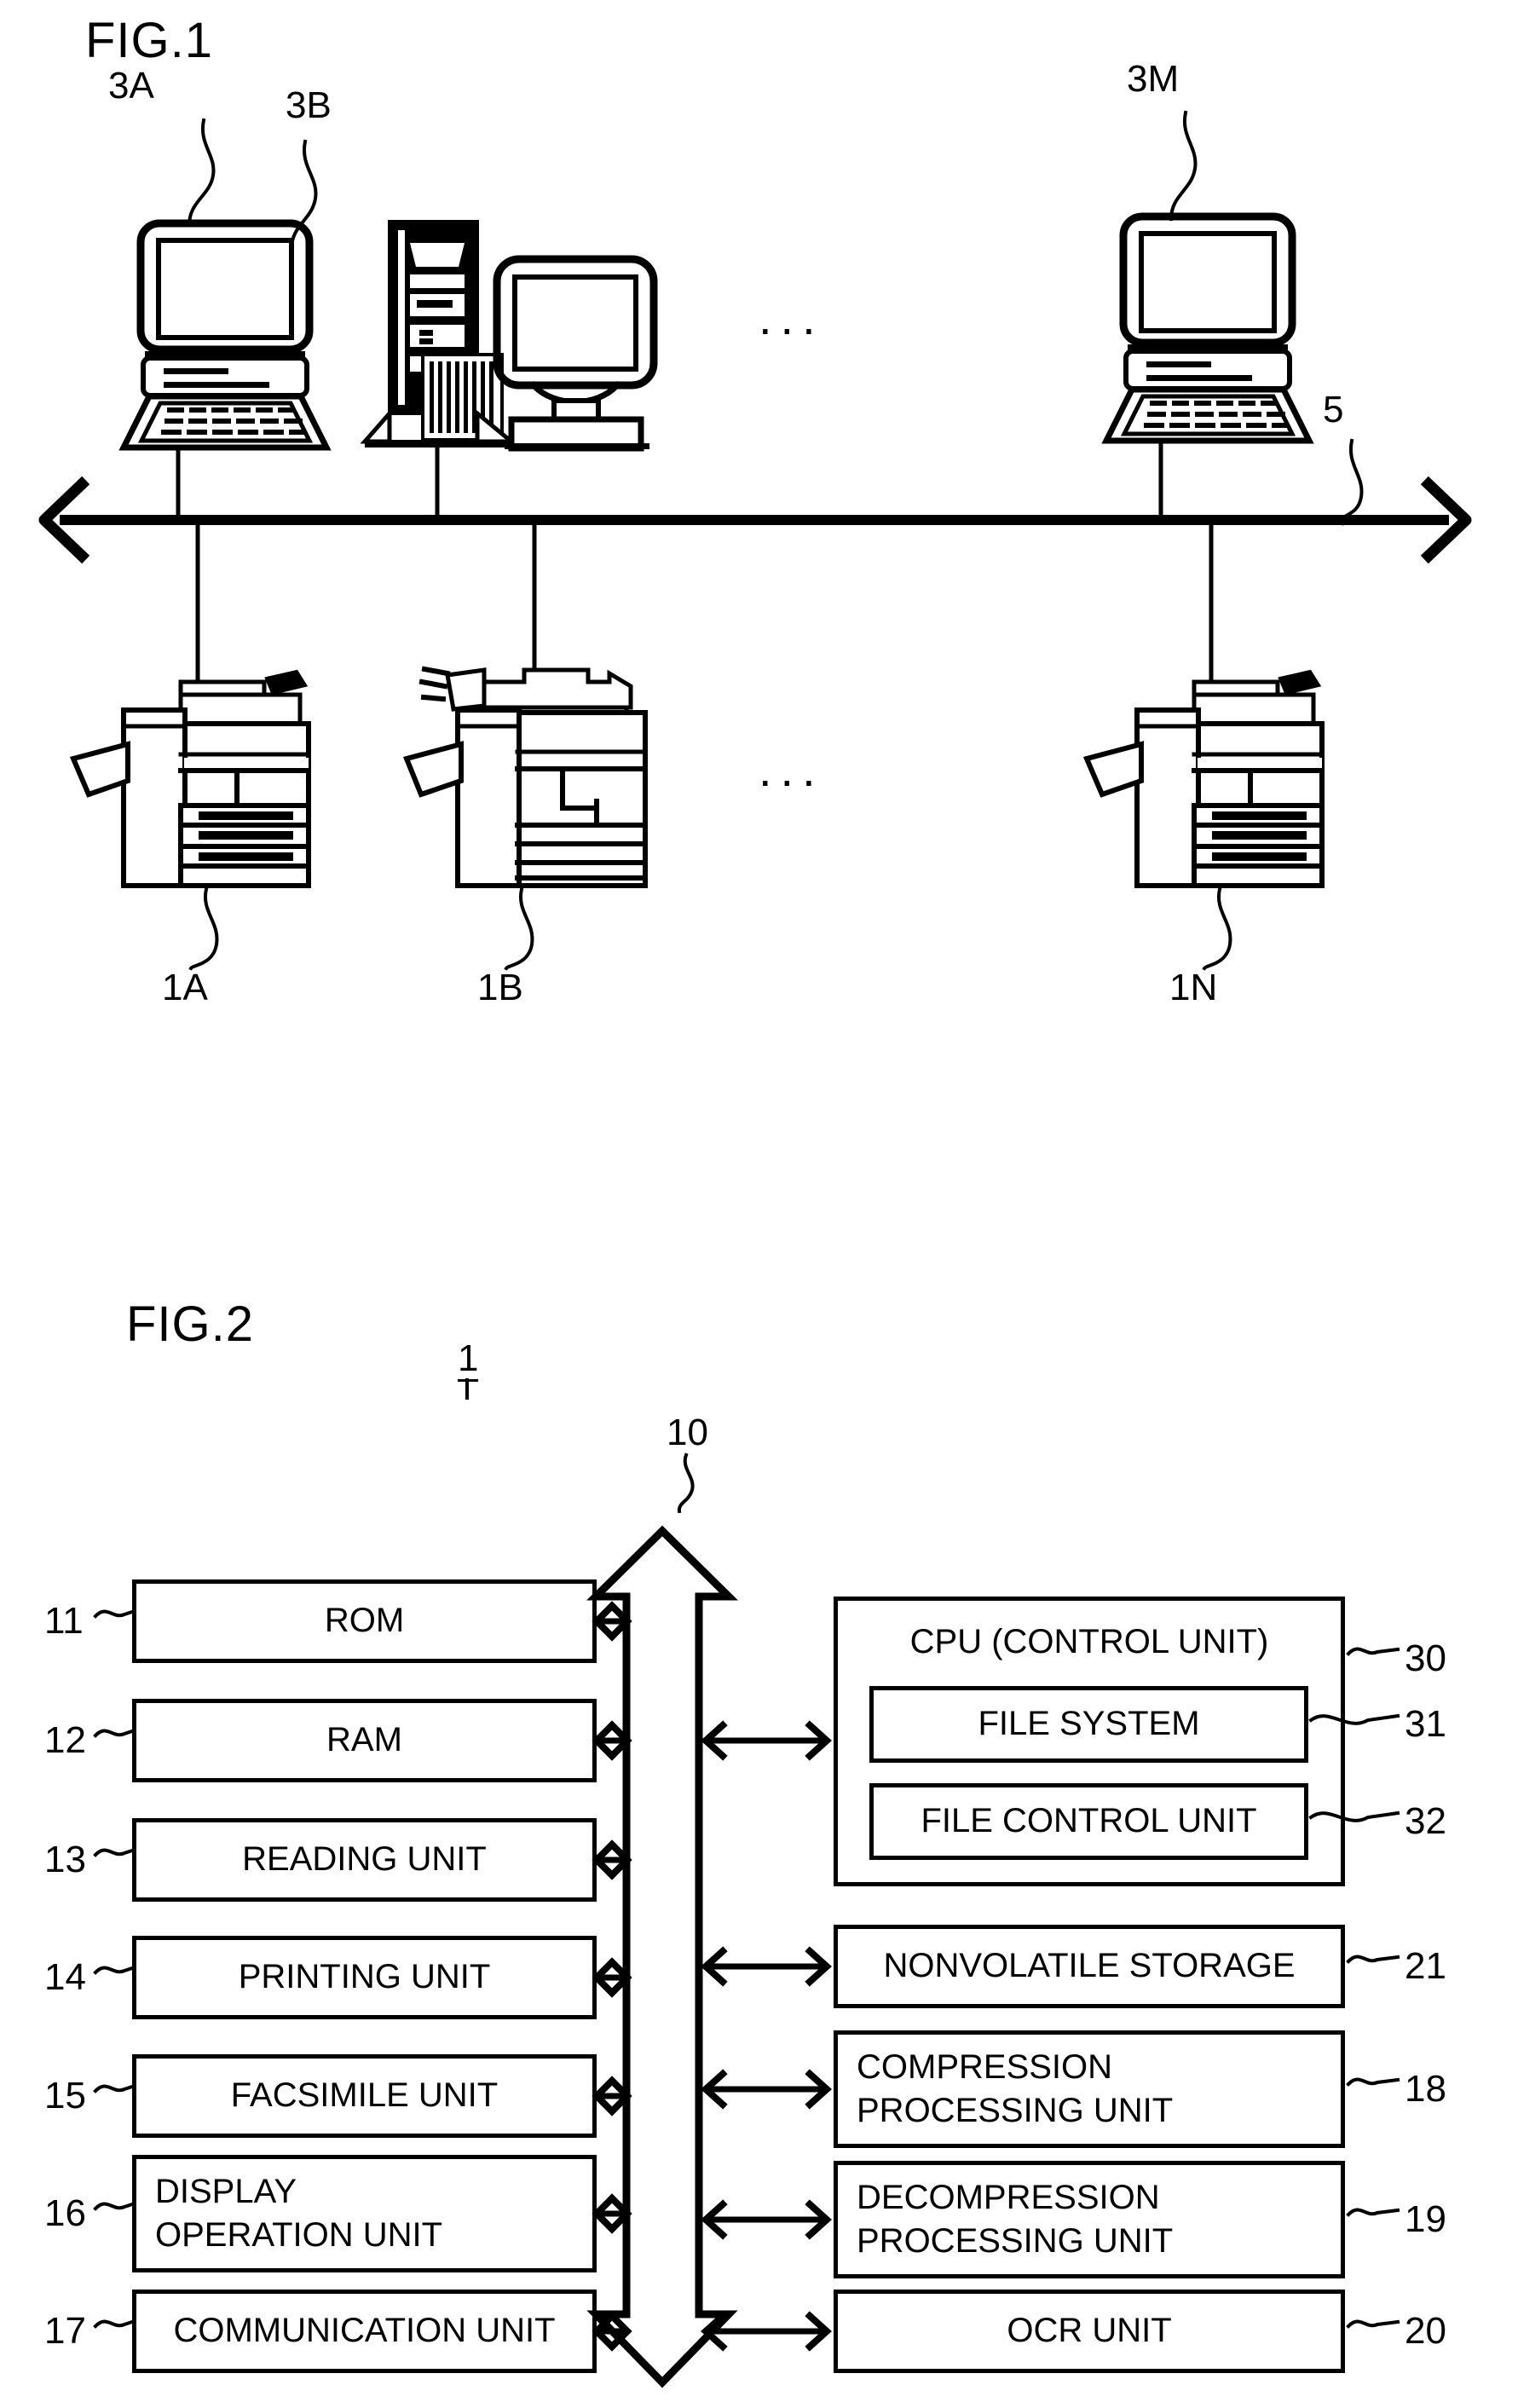 The image size is (1518, 2408). I want to click on block-display-operation-unit-label: DISPLAY OPERATION UNIT, so click(299, 2213).